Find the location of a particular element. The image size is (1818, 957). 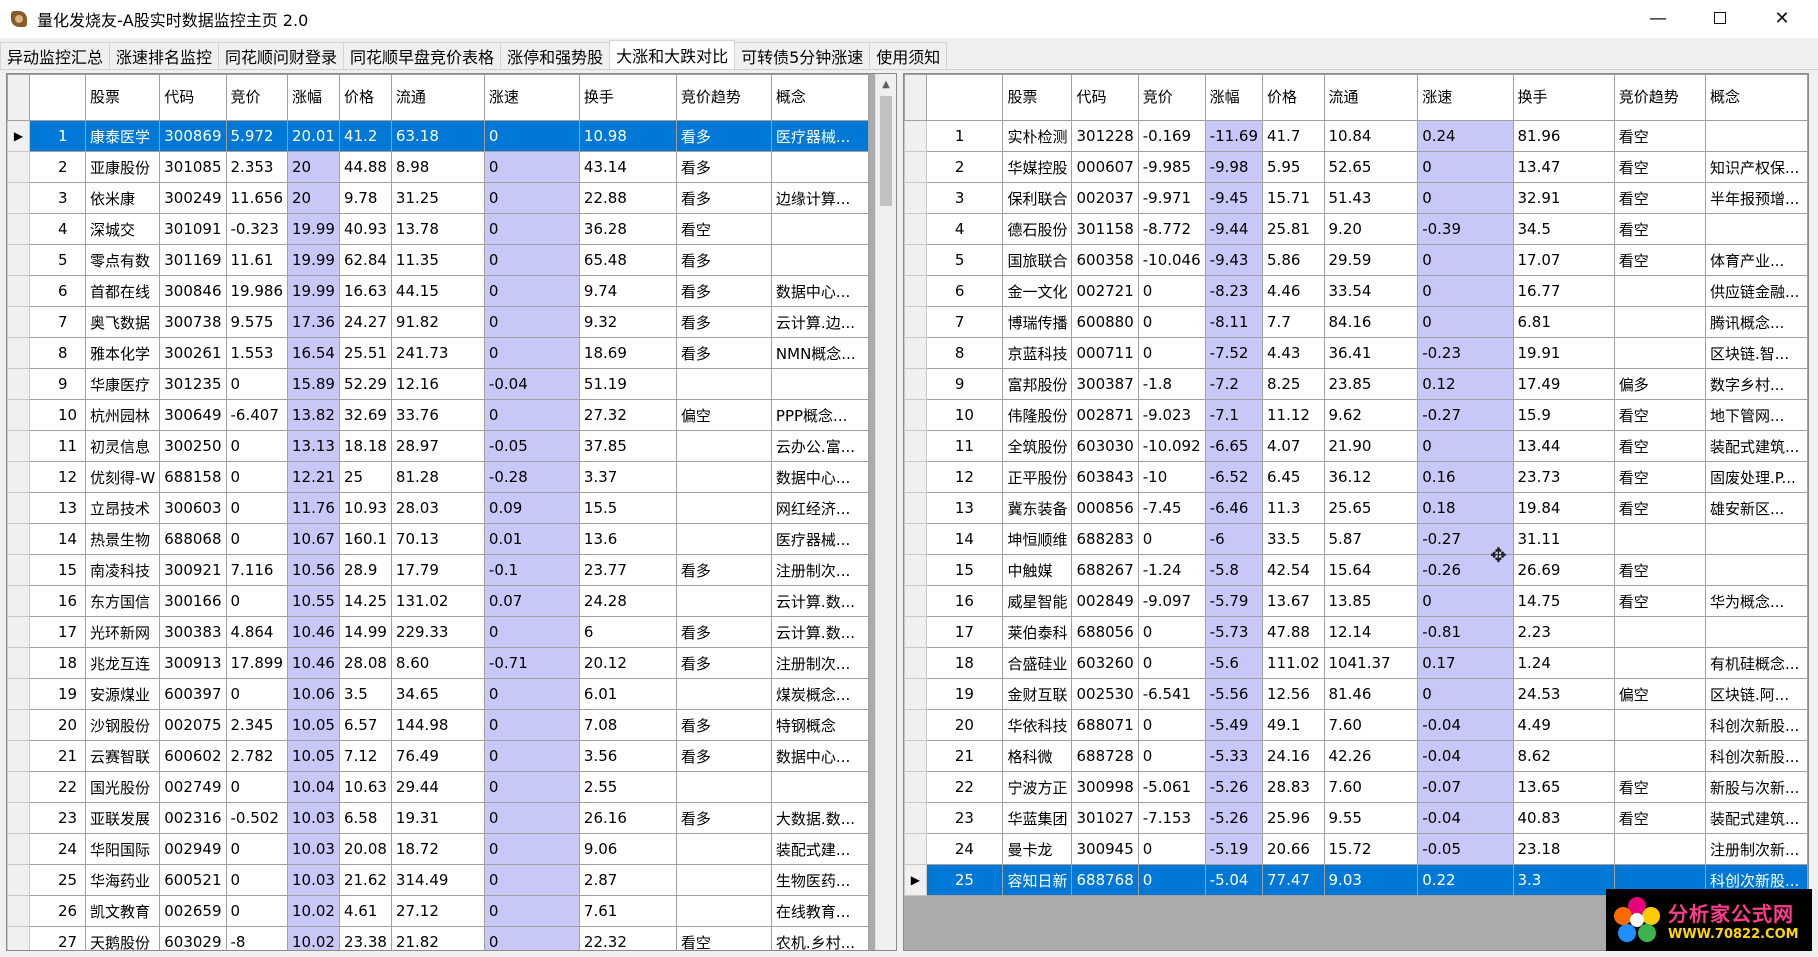

cell: 24.27 is located at coordinates (365, 322).